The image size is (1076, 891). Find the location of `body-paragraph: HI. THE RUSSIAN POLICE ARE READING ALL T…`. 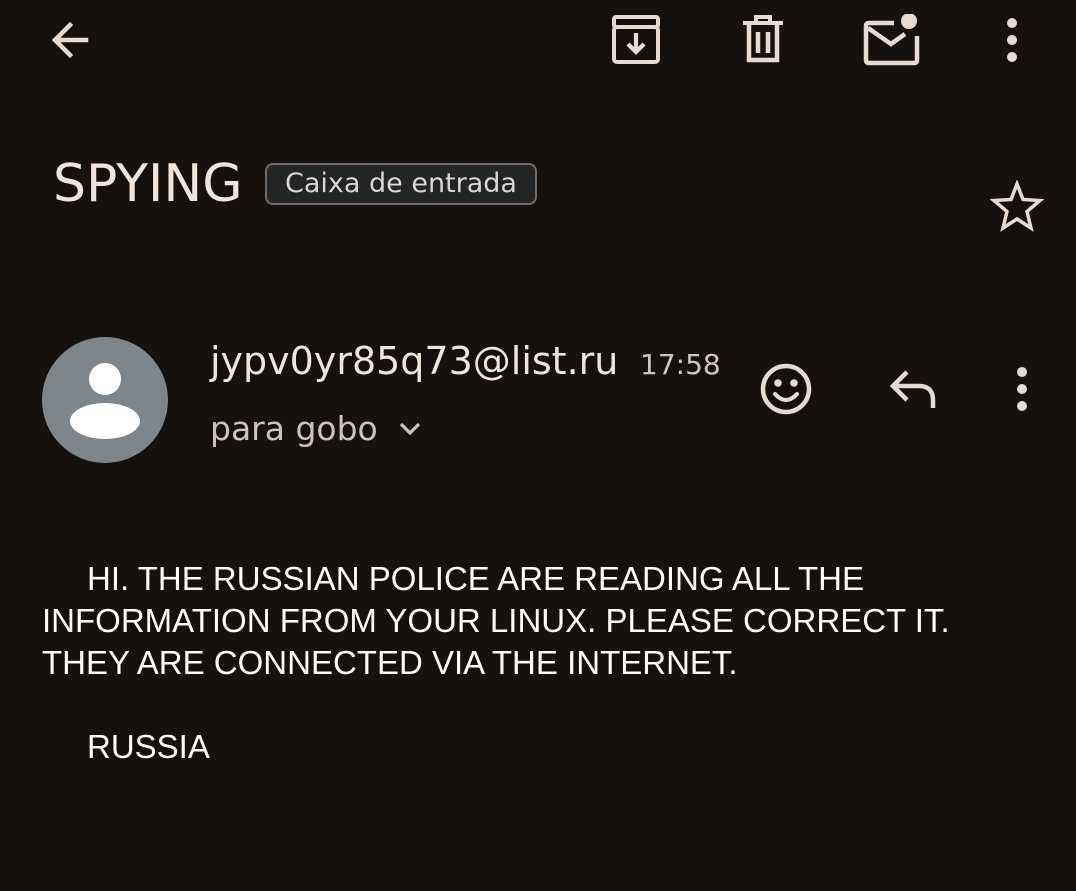

body-paragraph: HI. THE RUSSIAN POLICE ARE READING ALL T… is located at coordinates (496, 620).